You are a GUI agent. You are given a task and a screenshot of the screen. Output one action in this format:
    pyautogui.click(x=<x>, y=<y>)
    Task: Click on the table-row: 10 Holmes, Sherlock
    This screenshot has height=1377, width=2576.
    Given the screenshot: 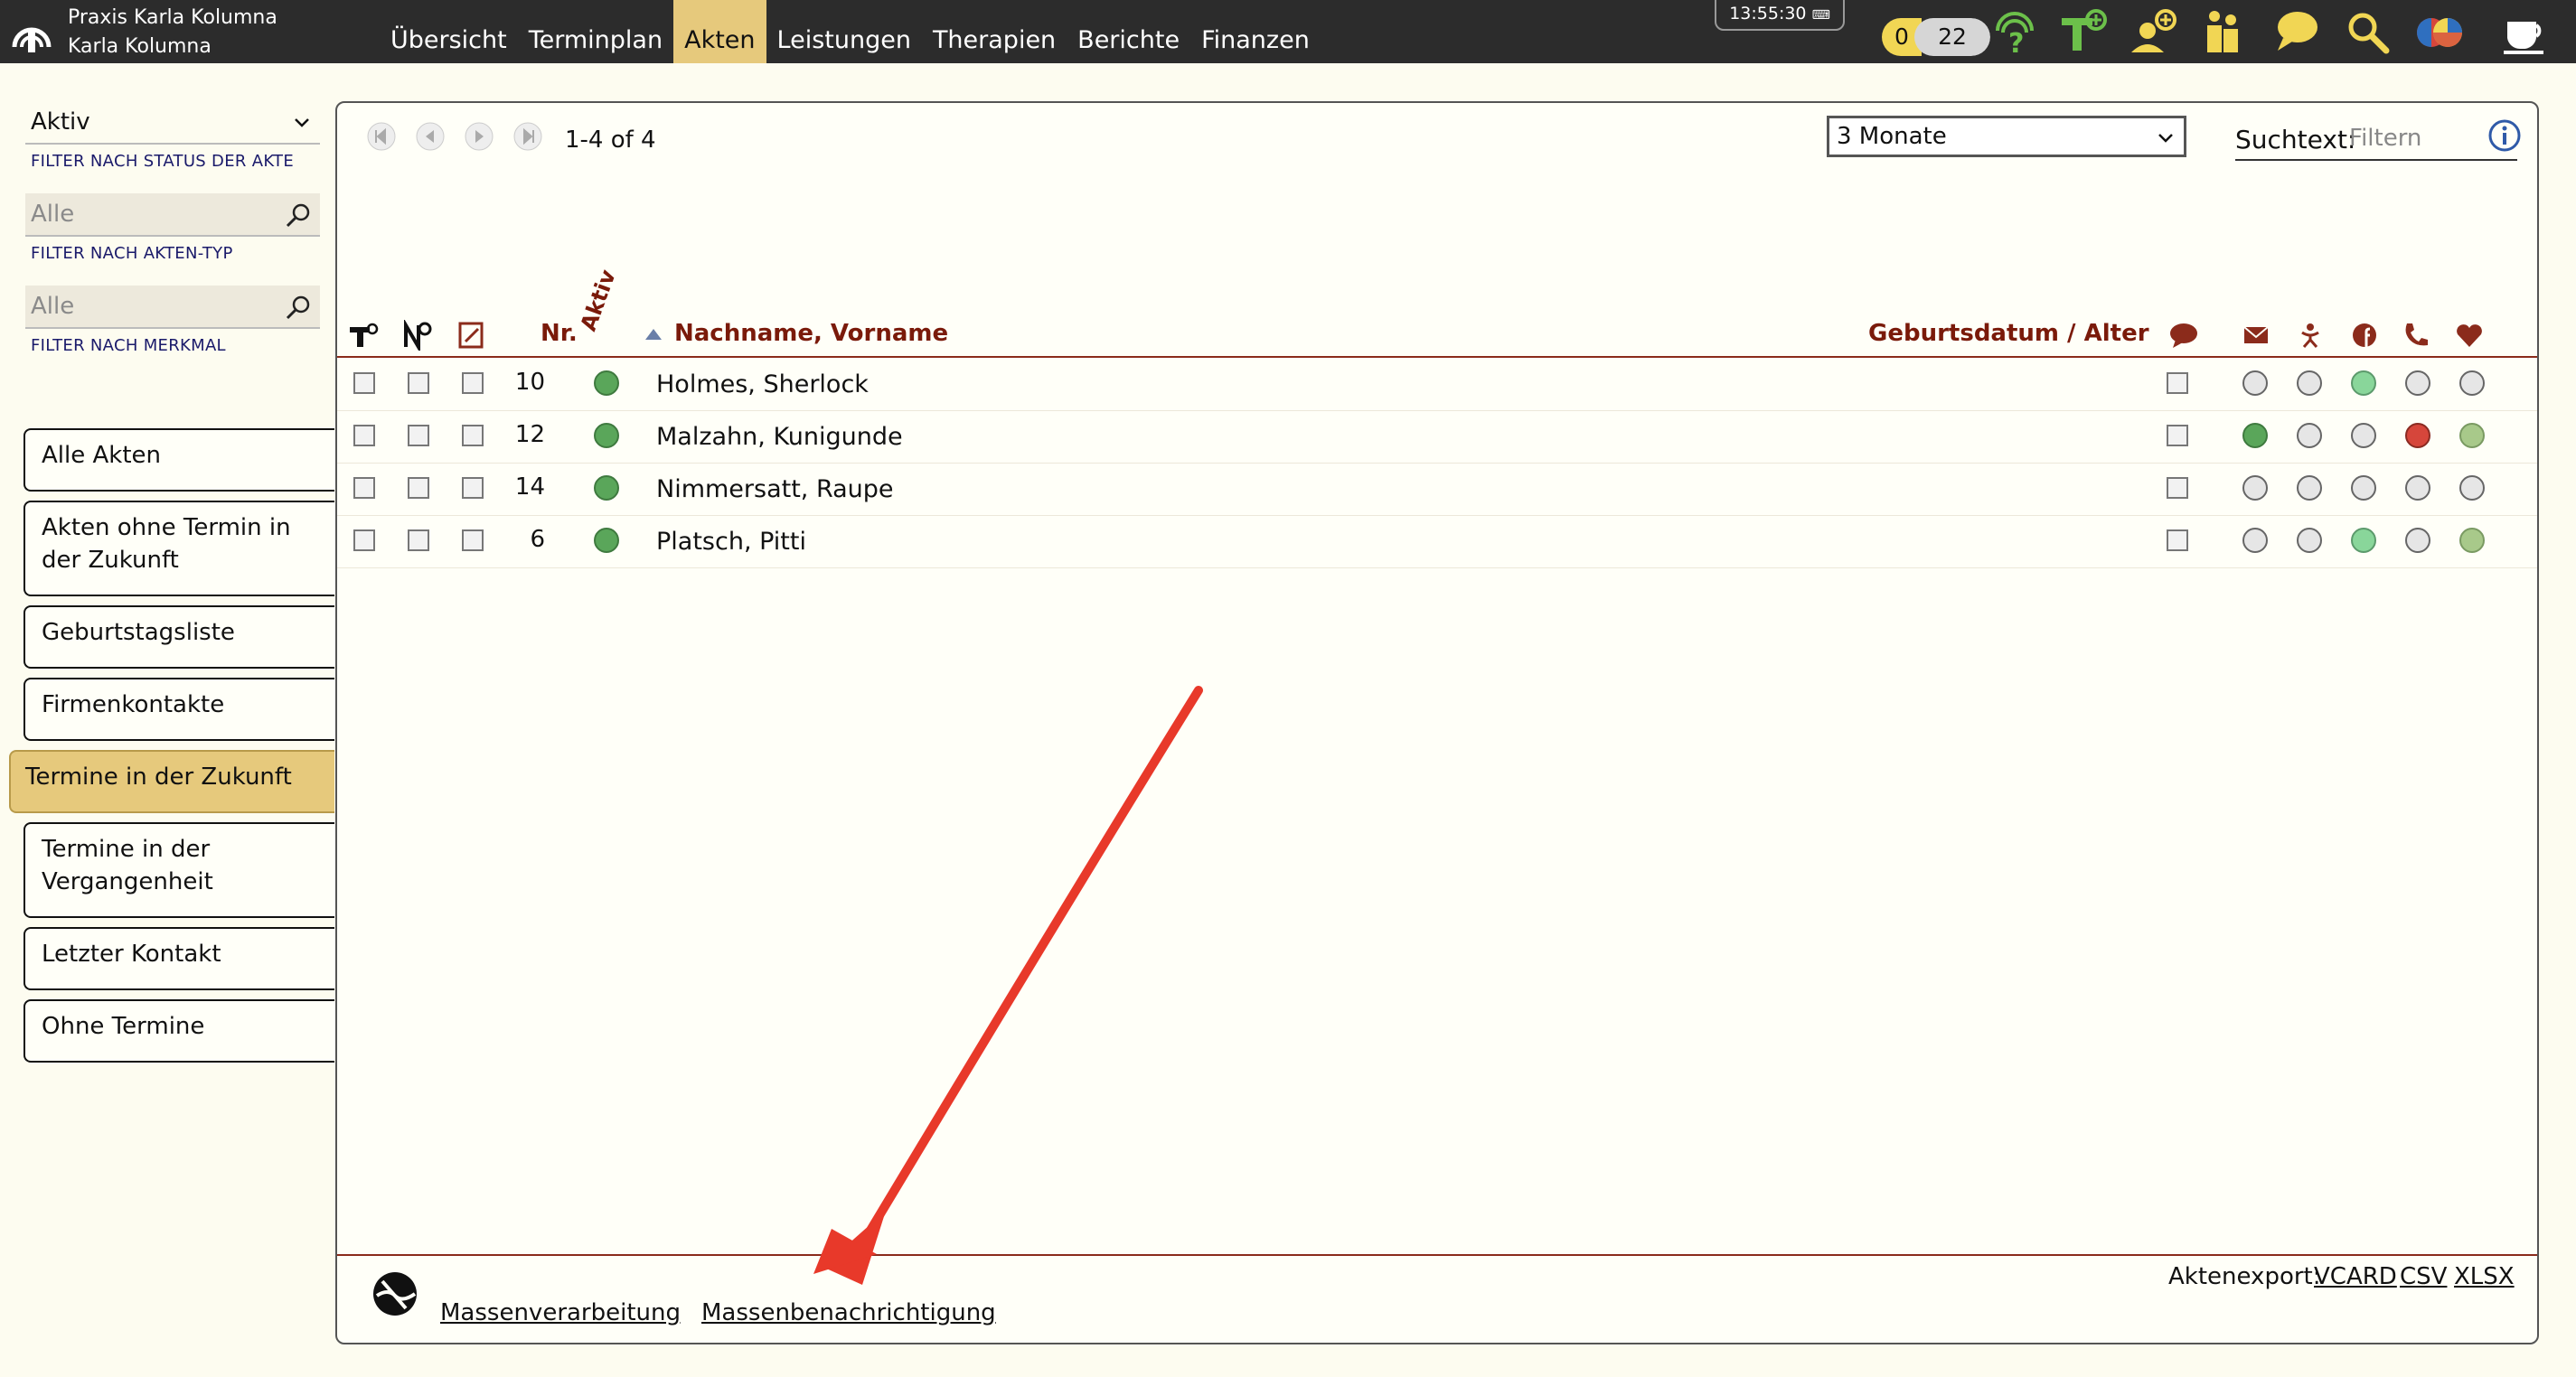 What is the action you would take?
    pyautogui.click(x=1437, y=384)
    